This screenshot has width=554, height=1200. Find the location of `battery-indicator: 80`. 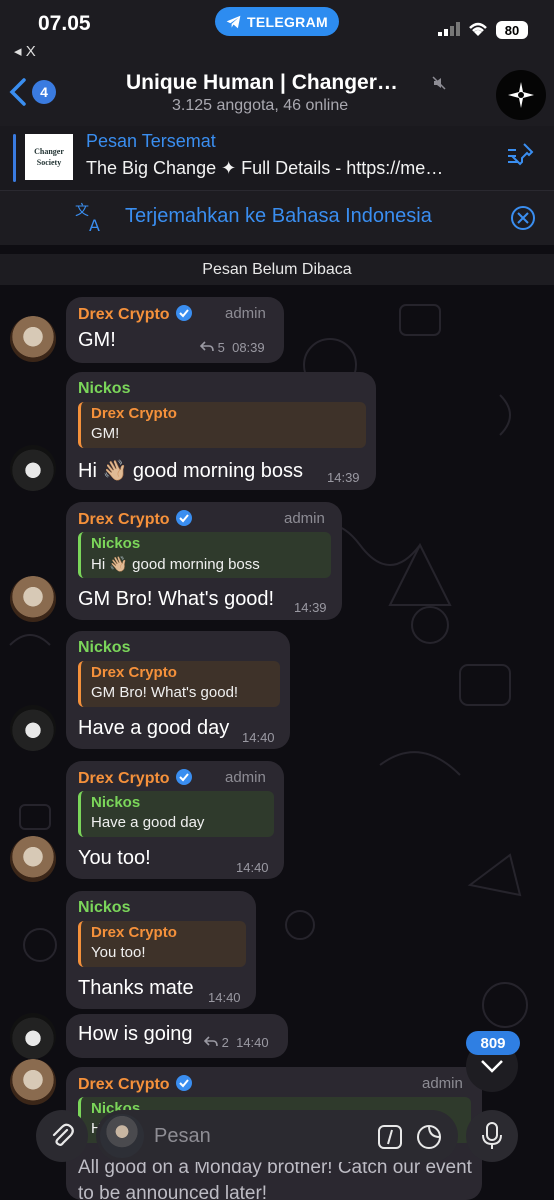

battery-indicator: 80 is located at coordinates (512, 30).